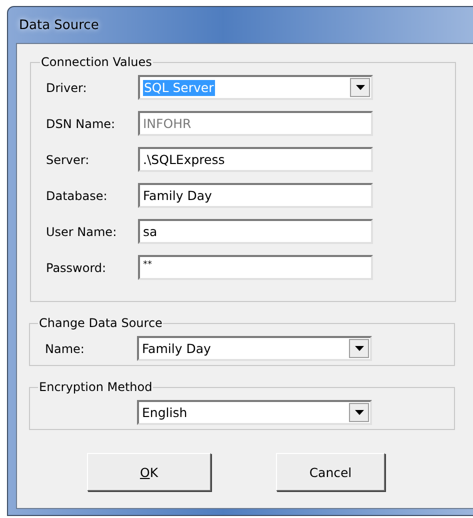 The width and height of the screenshot is (473, 518). What do you see at coordinates (76, 195) in the screenshot?
I see `field-label: Database:` at bounding box center [76, 195].